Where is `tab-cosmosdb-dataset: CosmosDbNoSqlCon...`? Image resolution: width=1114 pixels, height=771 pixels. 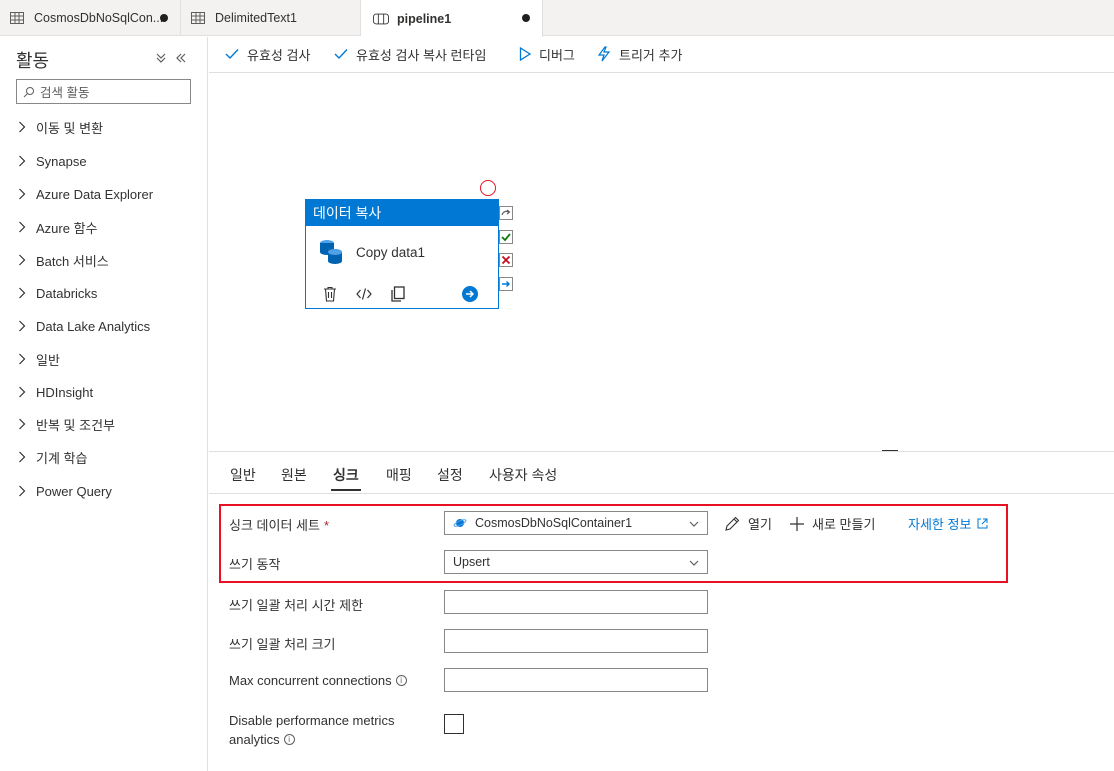 tab-cosmosdb-dataset: CosmosDbNoSqlCon... is located at coordinates (90, 18).